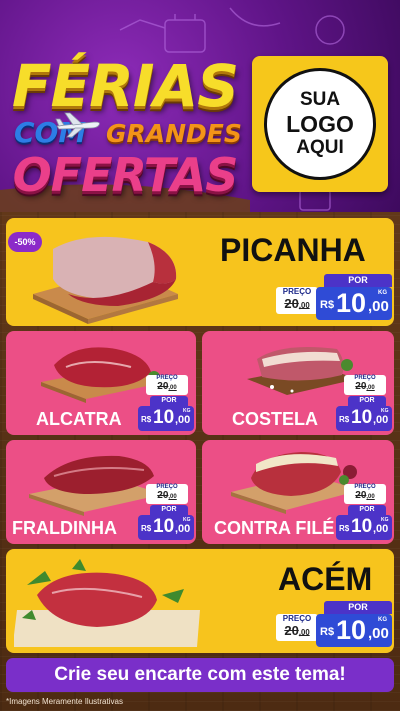  Describe the element at coordinates (79, 419) in the screenshot. I see `product-name: ALCATRA` at that location.